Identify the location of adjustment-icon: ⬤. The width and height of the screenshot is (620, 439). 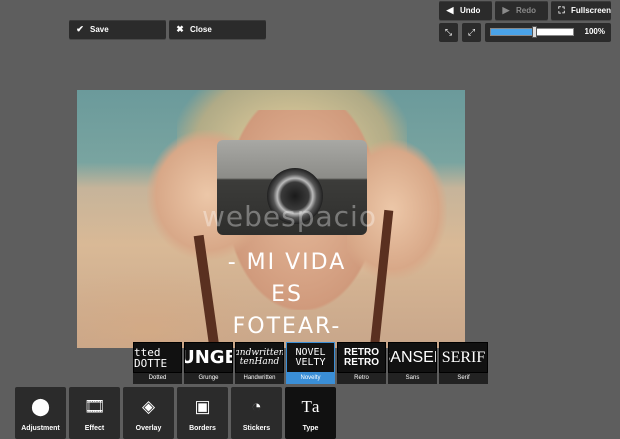
(40, 406).